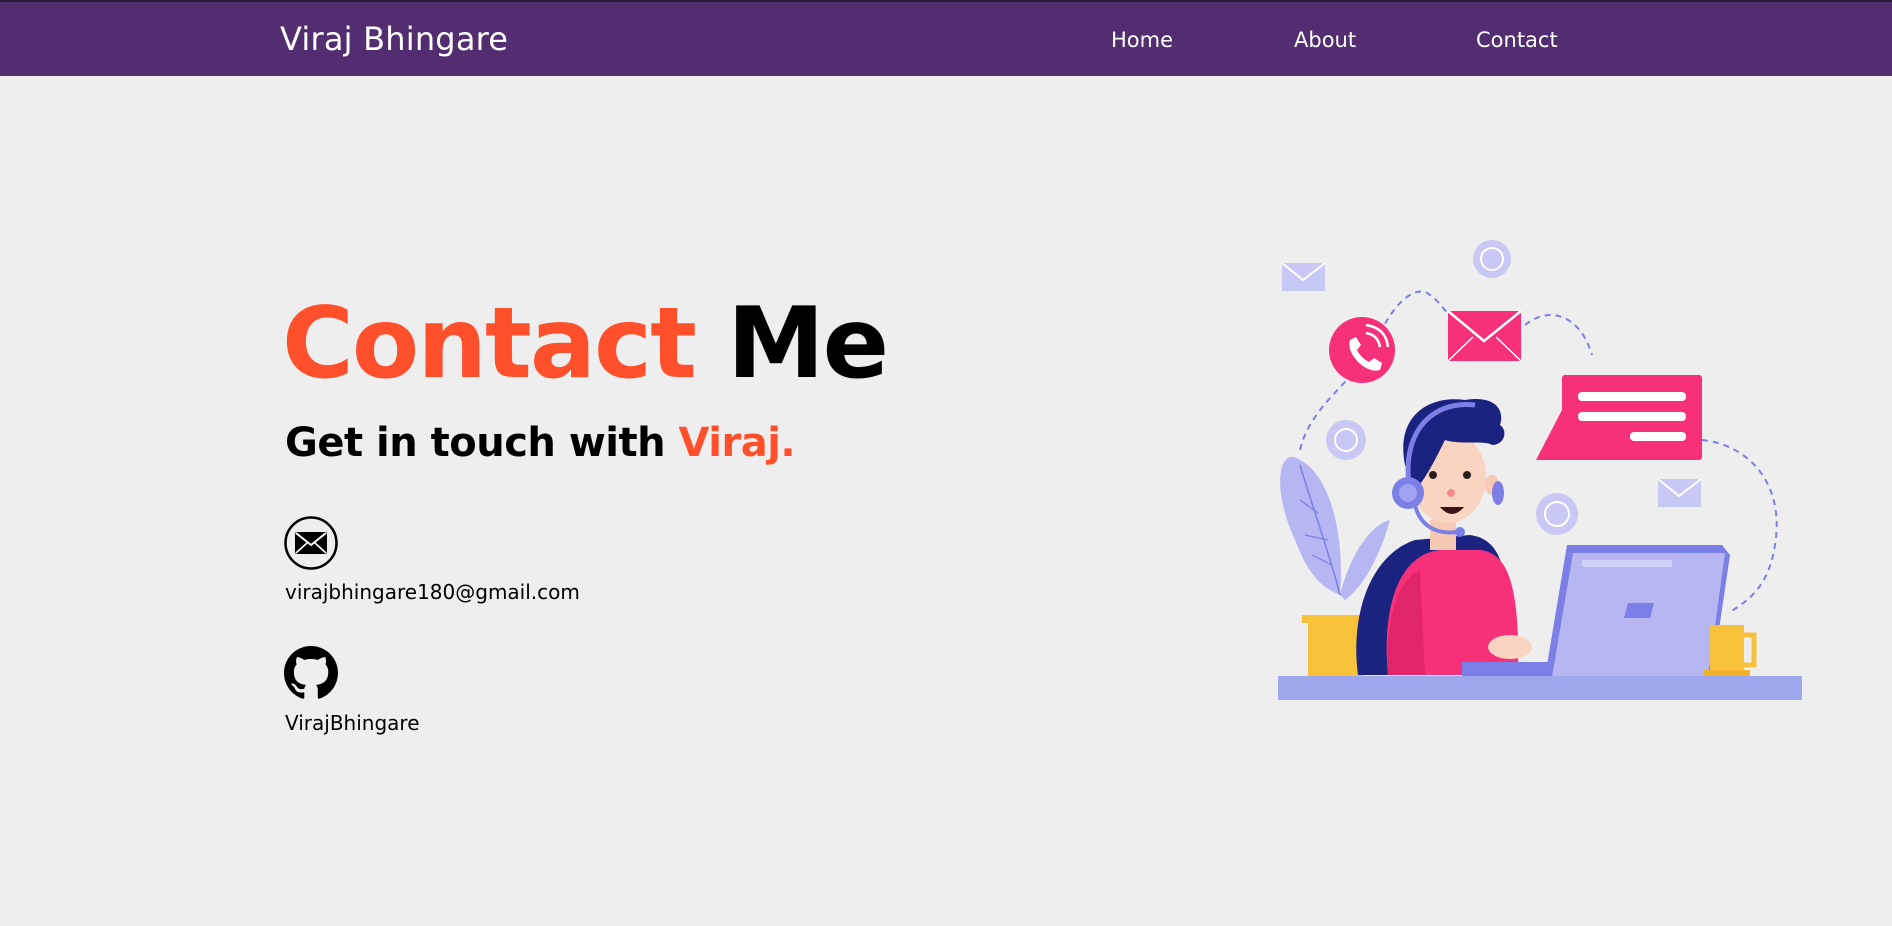  What do you see at coordinates (946, 38) in the screenshot?
I see `navbar: Viraj Bhingare Home About Contact` at bounding box center [946, 38].